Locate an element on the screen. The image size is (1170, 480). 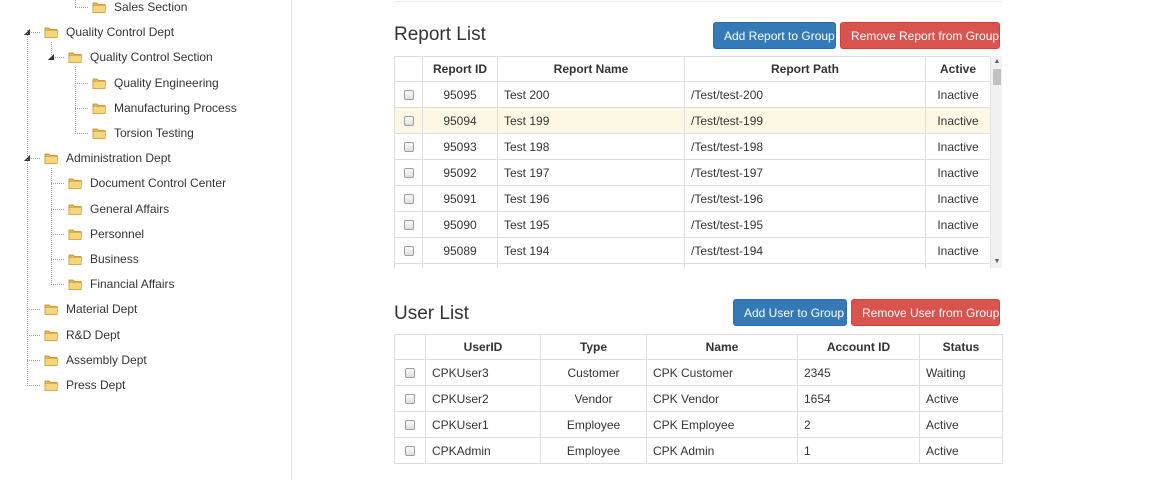
tree-node: Press Dept is located at coordinates (145, 385).